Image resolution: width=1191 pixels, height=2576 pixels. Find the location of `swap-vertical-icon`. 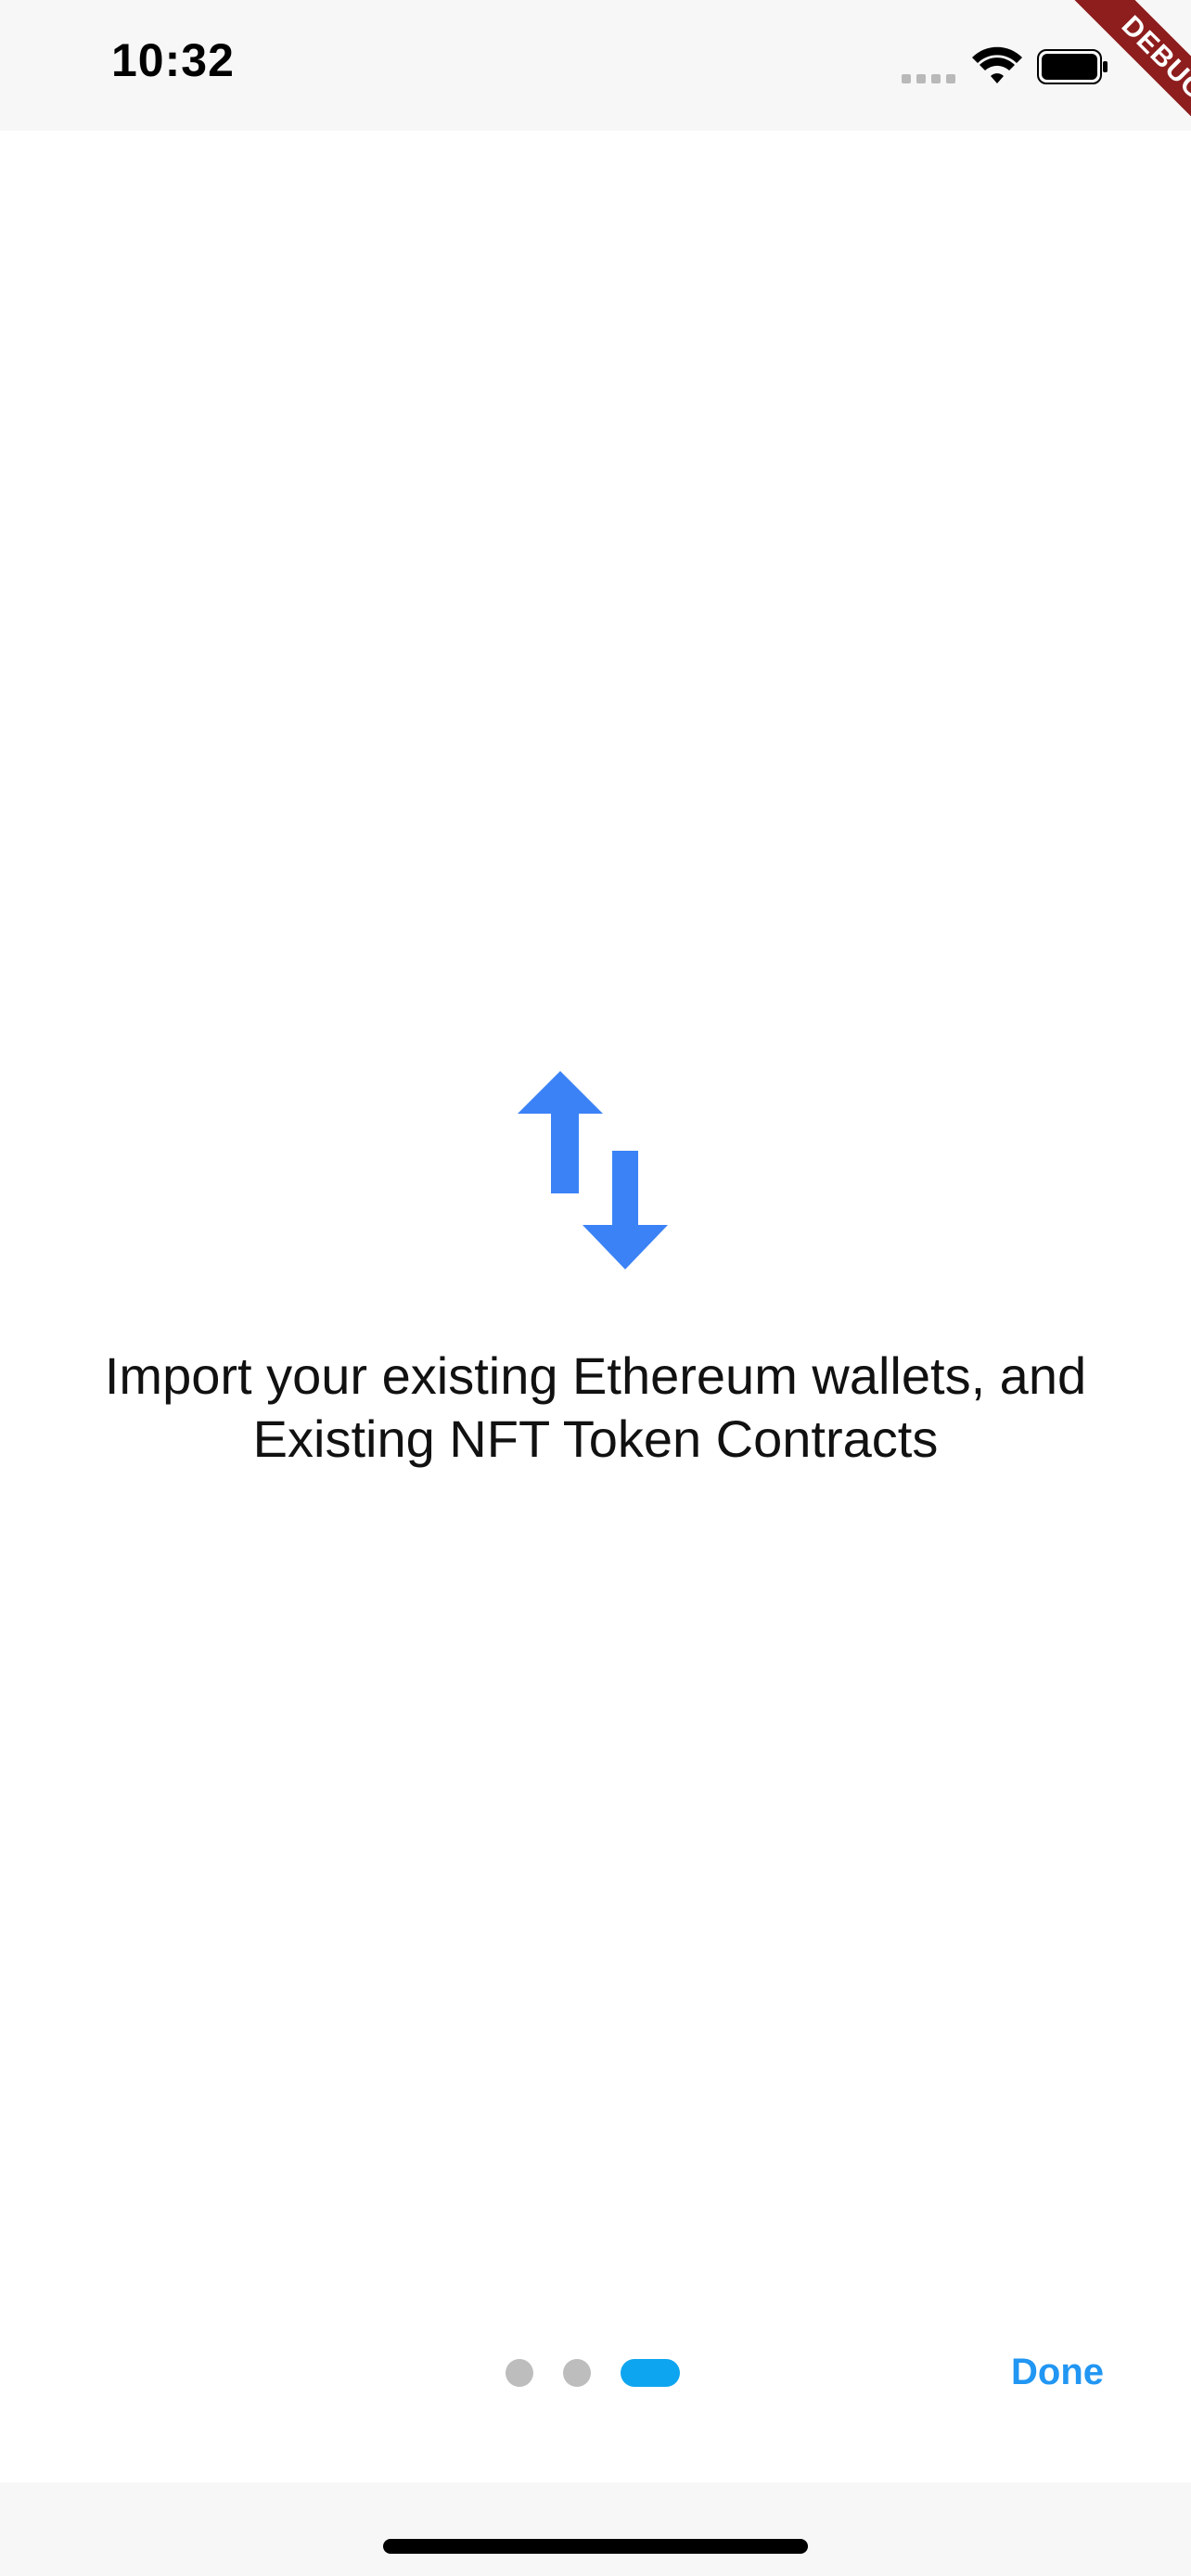

swap-vertical-icon is located at coordinates (593, 1170).